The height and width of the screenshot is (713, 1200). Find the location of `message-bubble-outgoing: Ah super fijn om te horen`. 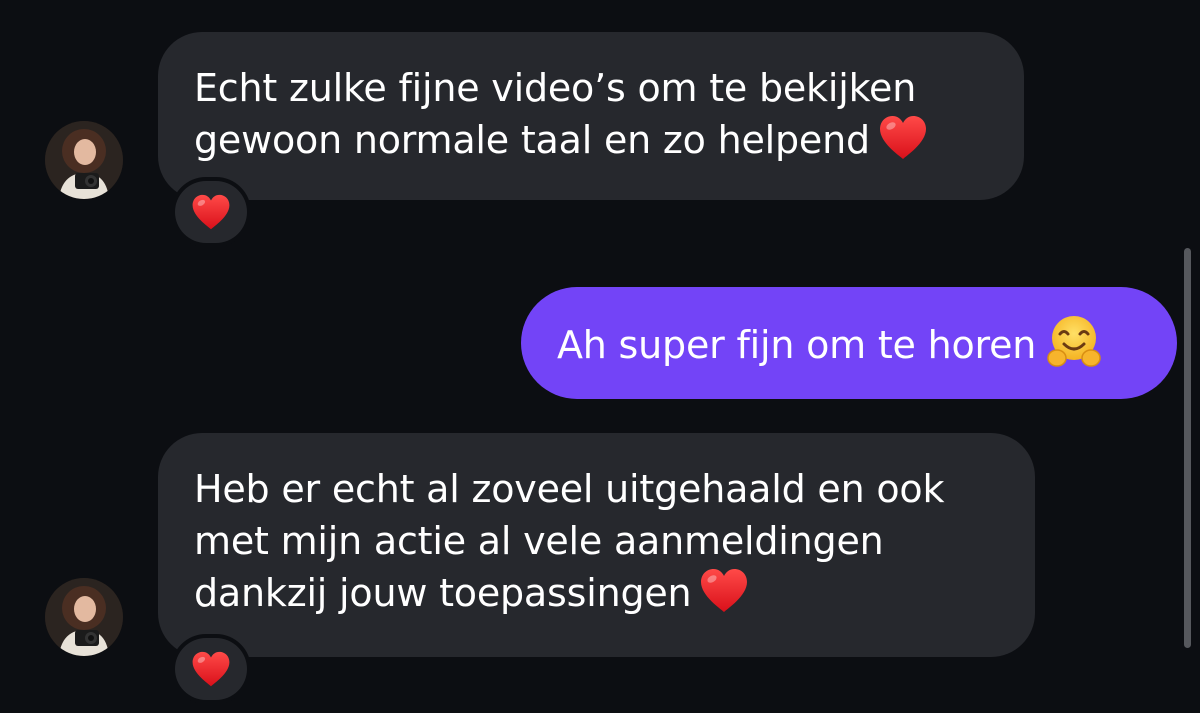

message-bubble-outgoing: Ah super fijn om te horen is located at coordinates (849, 343).